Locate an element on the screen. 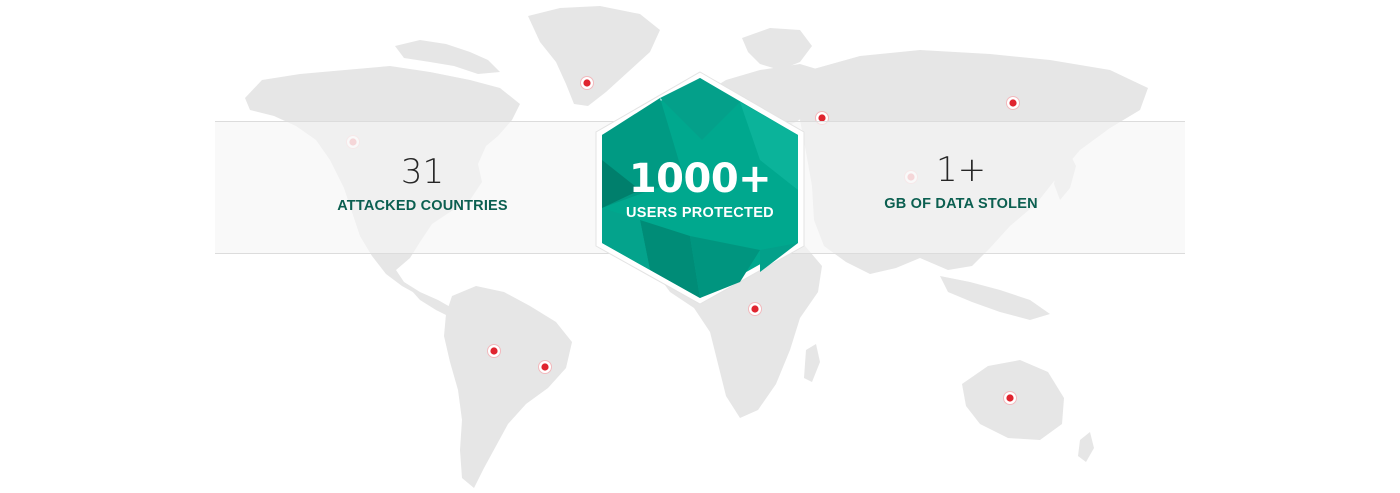  marker-south-america-west is located at coordinates (494, 351).